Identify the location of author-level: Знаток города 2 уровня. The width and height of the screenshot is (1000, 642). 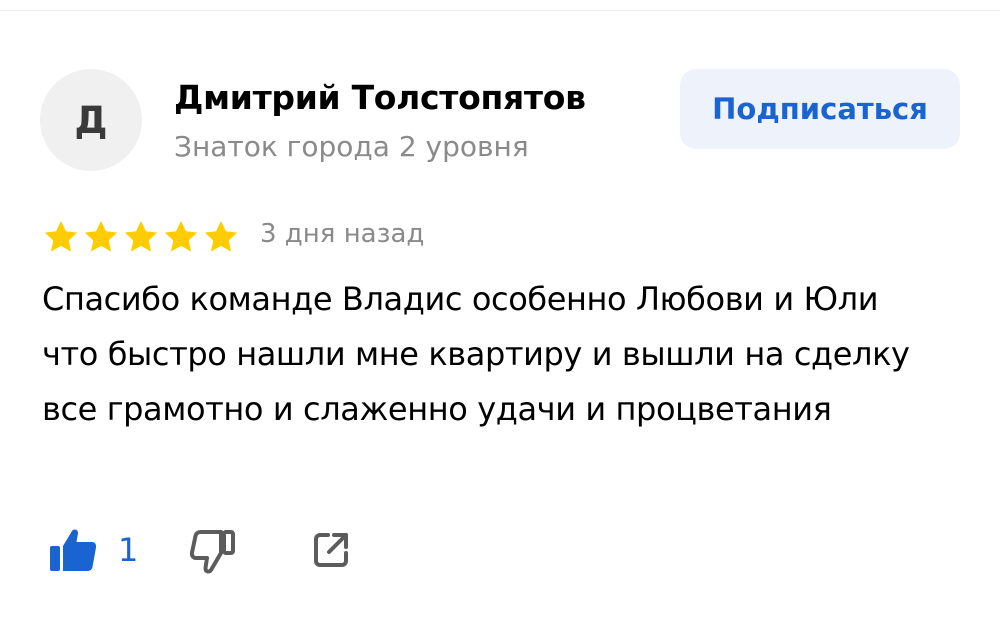
(351, 146).